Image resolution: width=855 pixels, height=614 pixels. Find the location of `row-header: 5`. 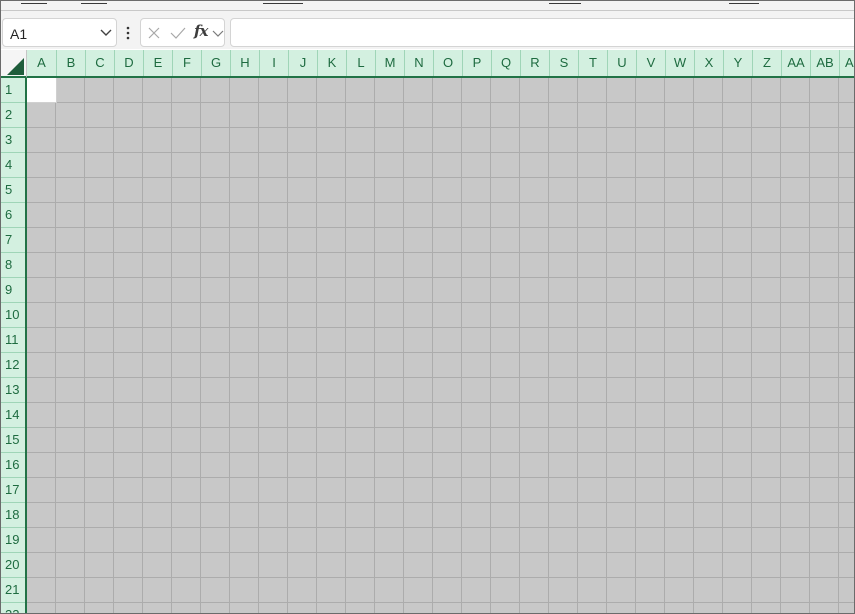

row-header: 5 is located at coordinates (13, 190).